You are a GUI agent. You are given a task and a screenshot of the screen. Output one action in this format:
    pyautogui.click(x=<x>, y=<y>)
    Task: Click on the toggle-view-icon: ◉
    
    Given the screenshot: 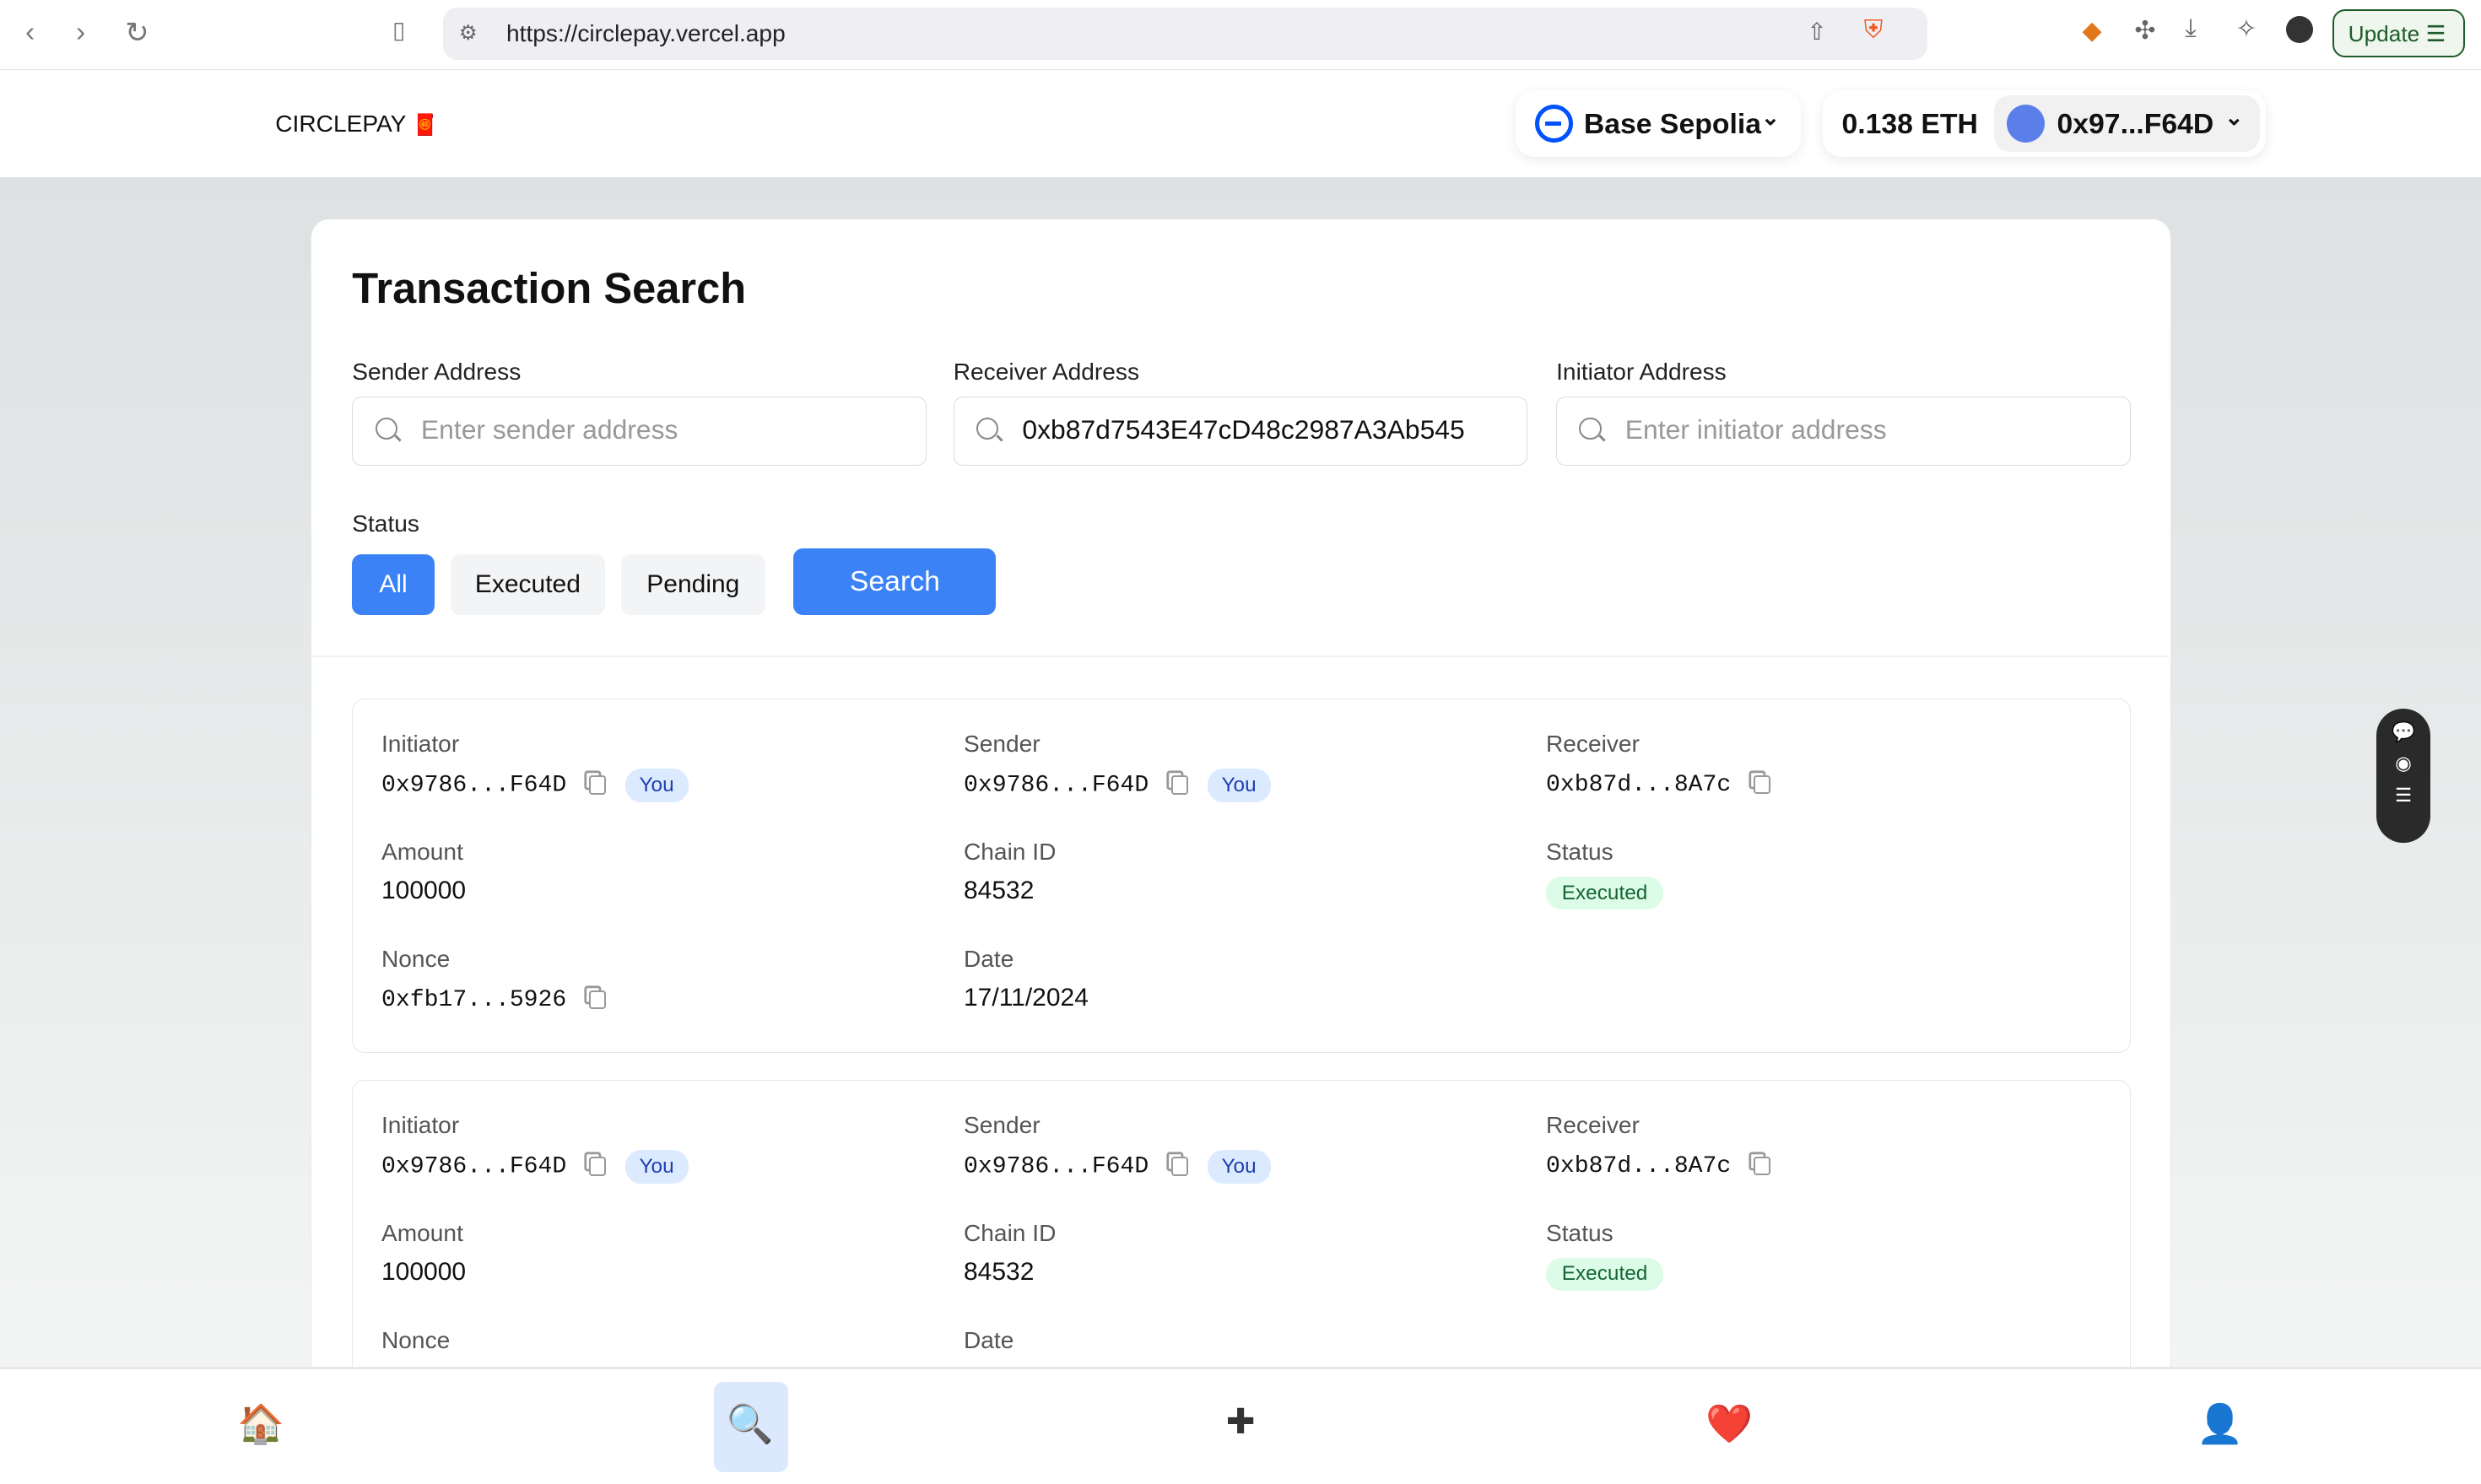 What is the action you would take?
    pyautogui.click(x=2403, y=763)
    